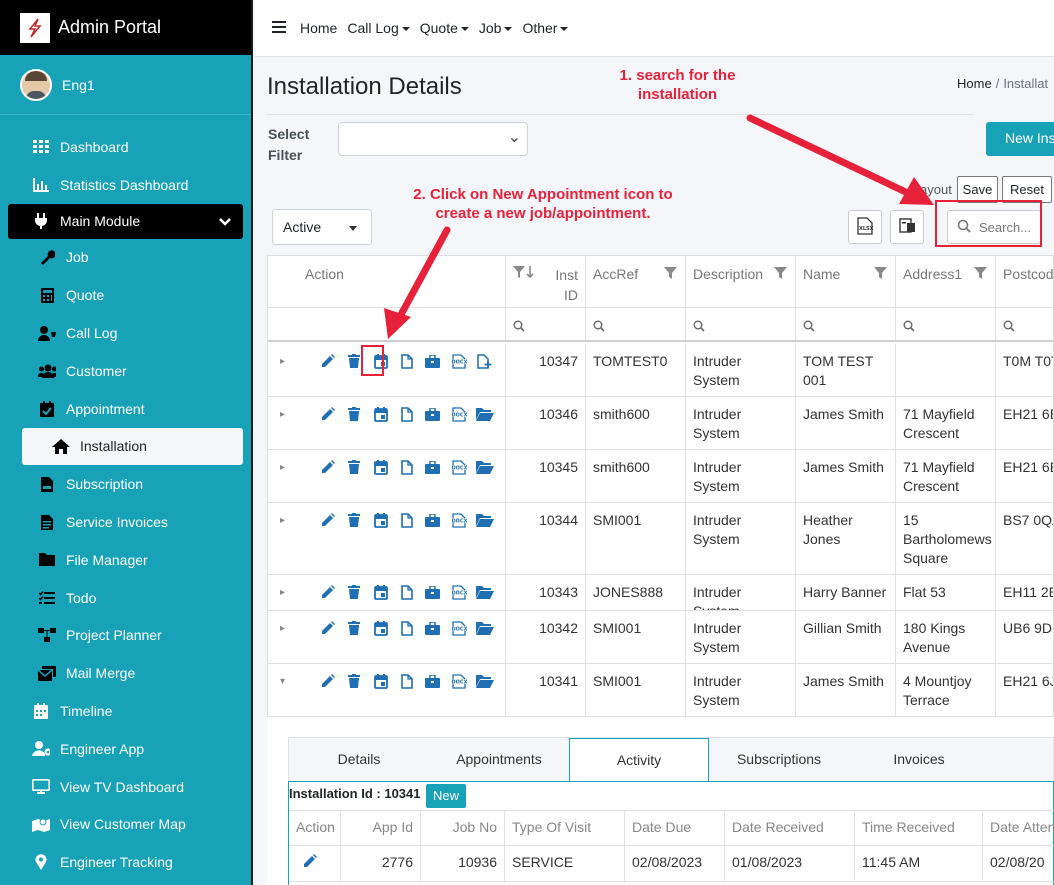 This screenshot has height=885, width=1054. What do you see at coordinates (846, 324) in the screenshot?
I see `filter-cell-name` at bounding box center [846, 324].